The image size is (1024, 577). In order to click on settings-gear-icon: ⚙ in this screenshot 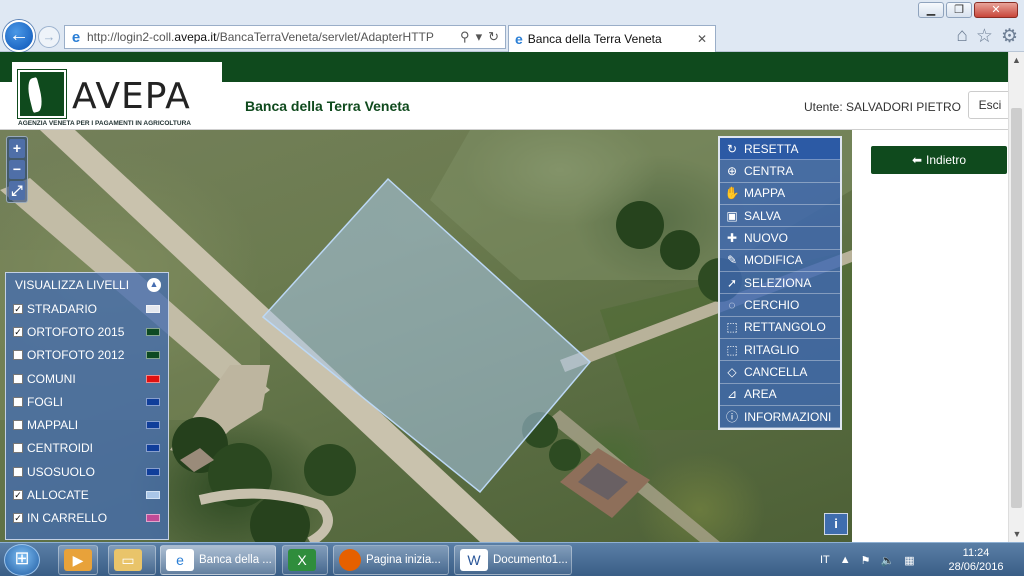, I will do `click(1009, 36)`.